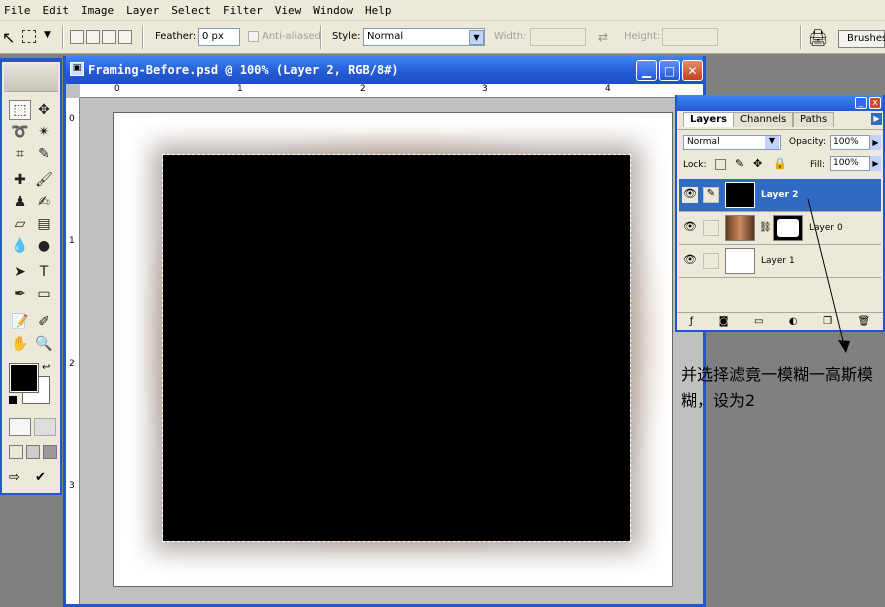 The height and width of the screenshot is (607, 885). Describe the element at coordinates (20, 202) in the screenshot. I see `clone-stamp-icon: ♟` at that location.